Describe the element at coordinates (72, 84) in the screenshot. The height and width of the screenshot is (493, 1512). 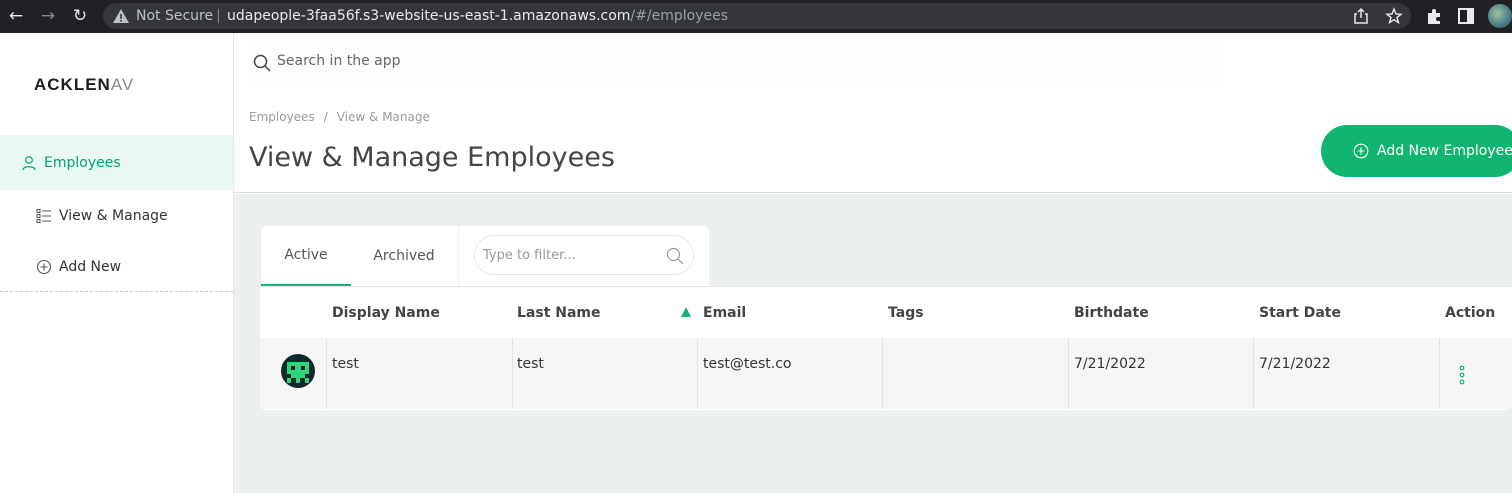
I see `logo-main: ACKLEN` at that location.